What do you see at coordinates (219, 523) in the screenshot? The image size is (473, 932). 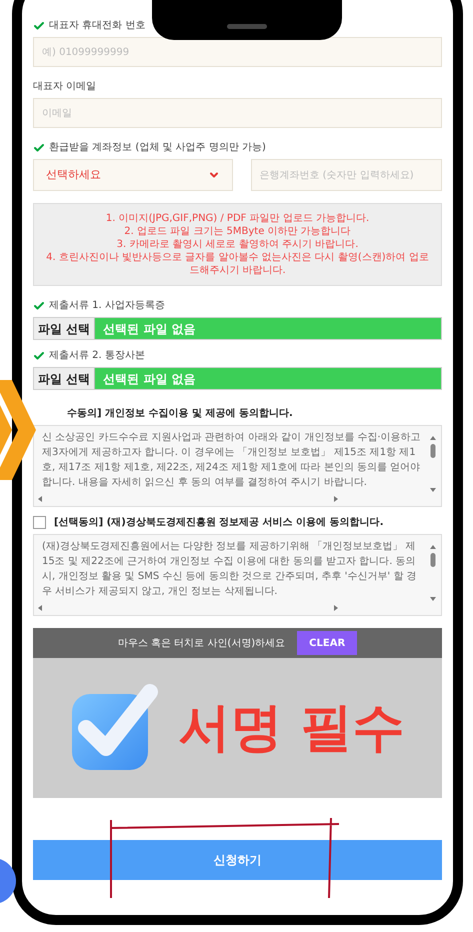 I see `consent-title: [선택동의] (재)경상북도경제진흥원 정보제공 서비스 이용에 동의합니다.` at bounding box center [219, 523].